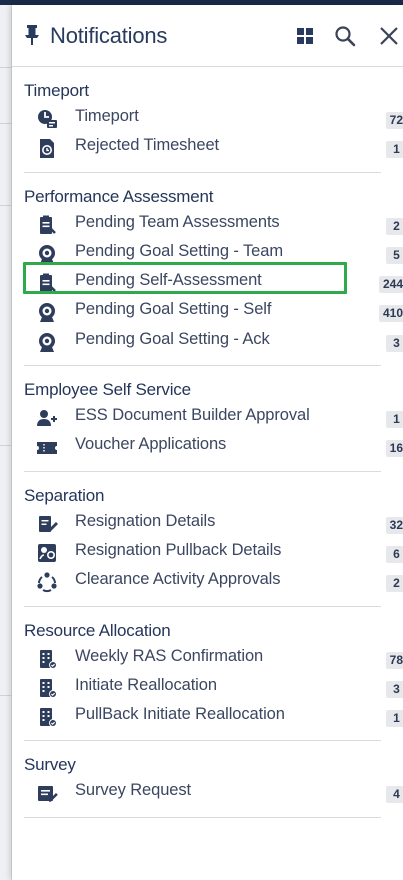 The image size is (403, 880). What do you see at coordinates (178, 579) in the screenshot?
I see `notification-label: Clearance Activity Approvals` at bounding box center [178, 579].